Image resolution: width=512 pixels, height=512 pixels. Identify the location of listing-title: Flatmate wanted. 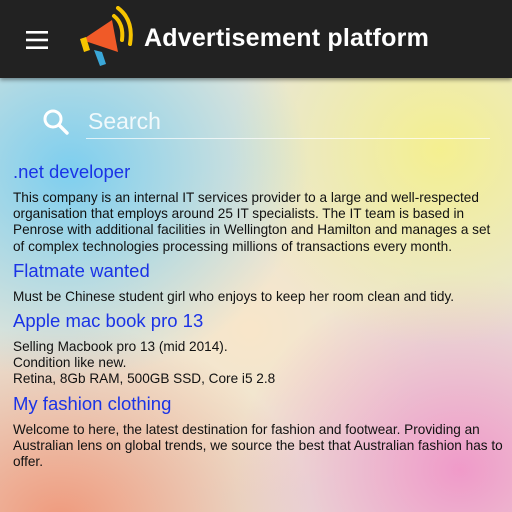
(259, 271).